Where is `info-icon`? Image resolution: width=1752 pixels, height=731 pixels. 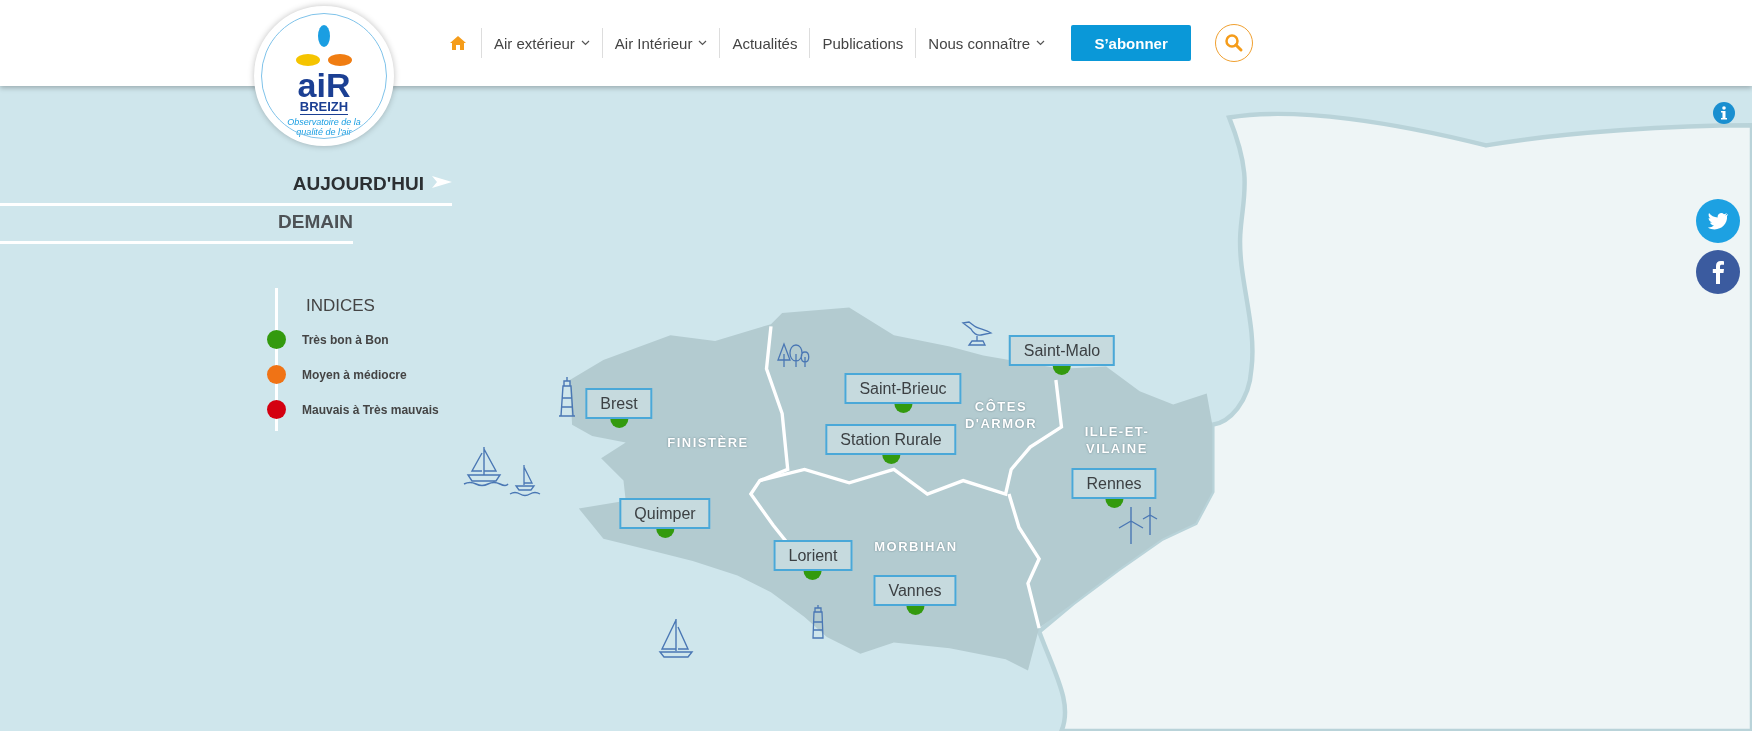 info-icon is located at coordinates (1724, 113).